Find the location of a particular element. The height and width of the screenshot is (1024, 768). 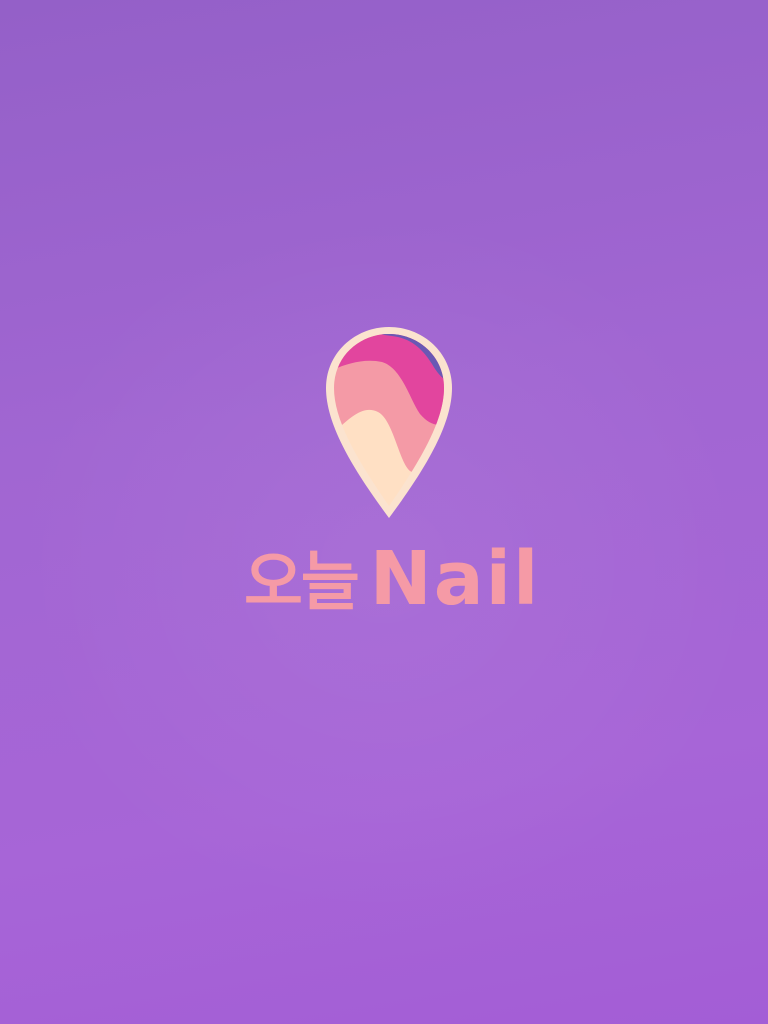

nail-location-pin-icon is located at coordinates (389, 422).